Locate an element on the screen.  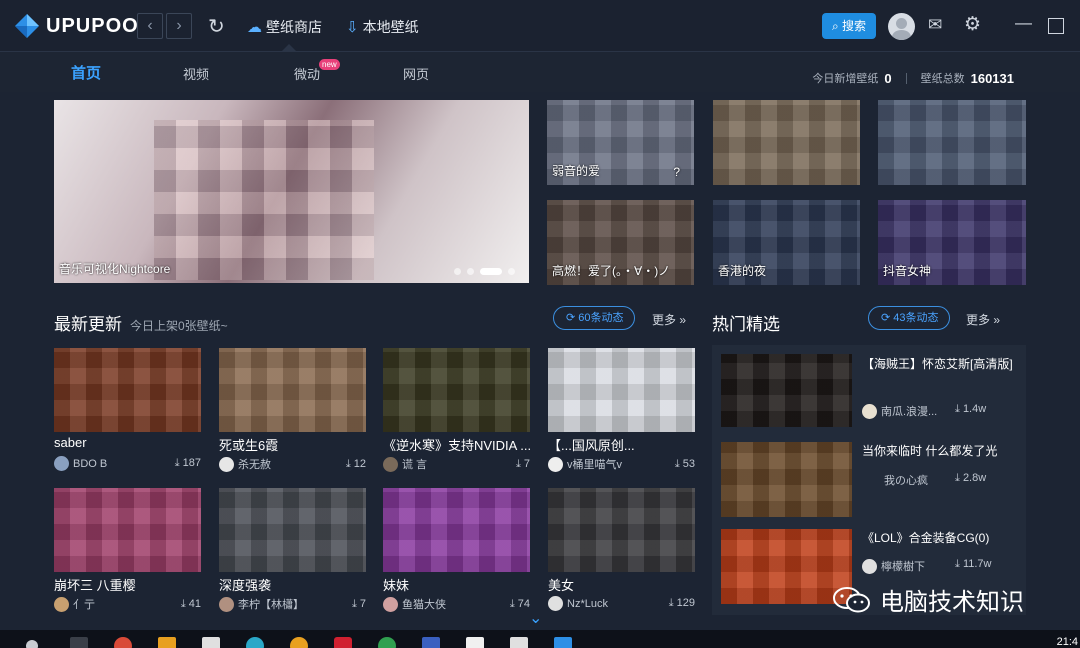
title-bar: UPUPOO ‹ › ↻ ☁ 壁纸商店 ⇩ 本地壁纸 ⌕ 搜索 ✉ ⚙ — is located at coordinates (540, 26).